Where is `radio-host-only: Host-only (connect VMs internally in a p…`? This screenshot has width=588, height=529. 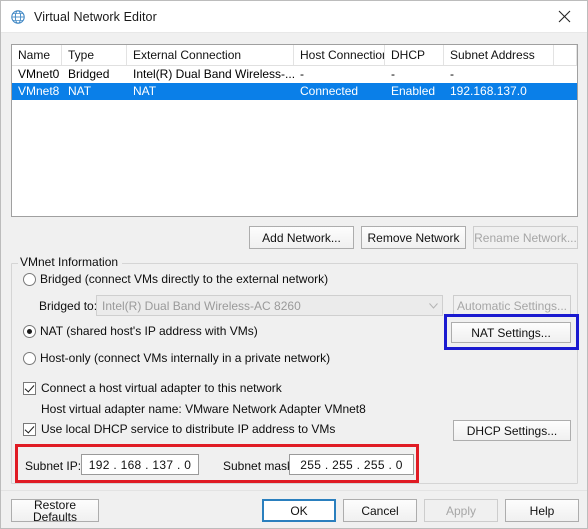 radio-host-only: Host-only (connect VMs internally in a p… is located at coordinates (176, 358).